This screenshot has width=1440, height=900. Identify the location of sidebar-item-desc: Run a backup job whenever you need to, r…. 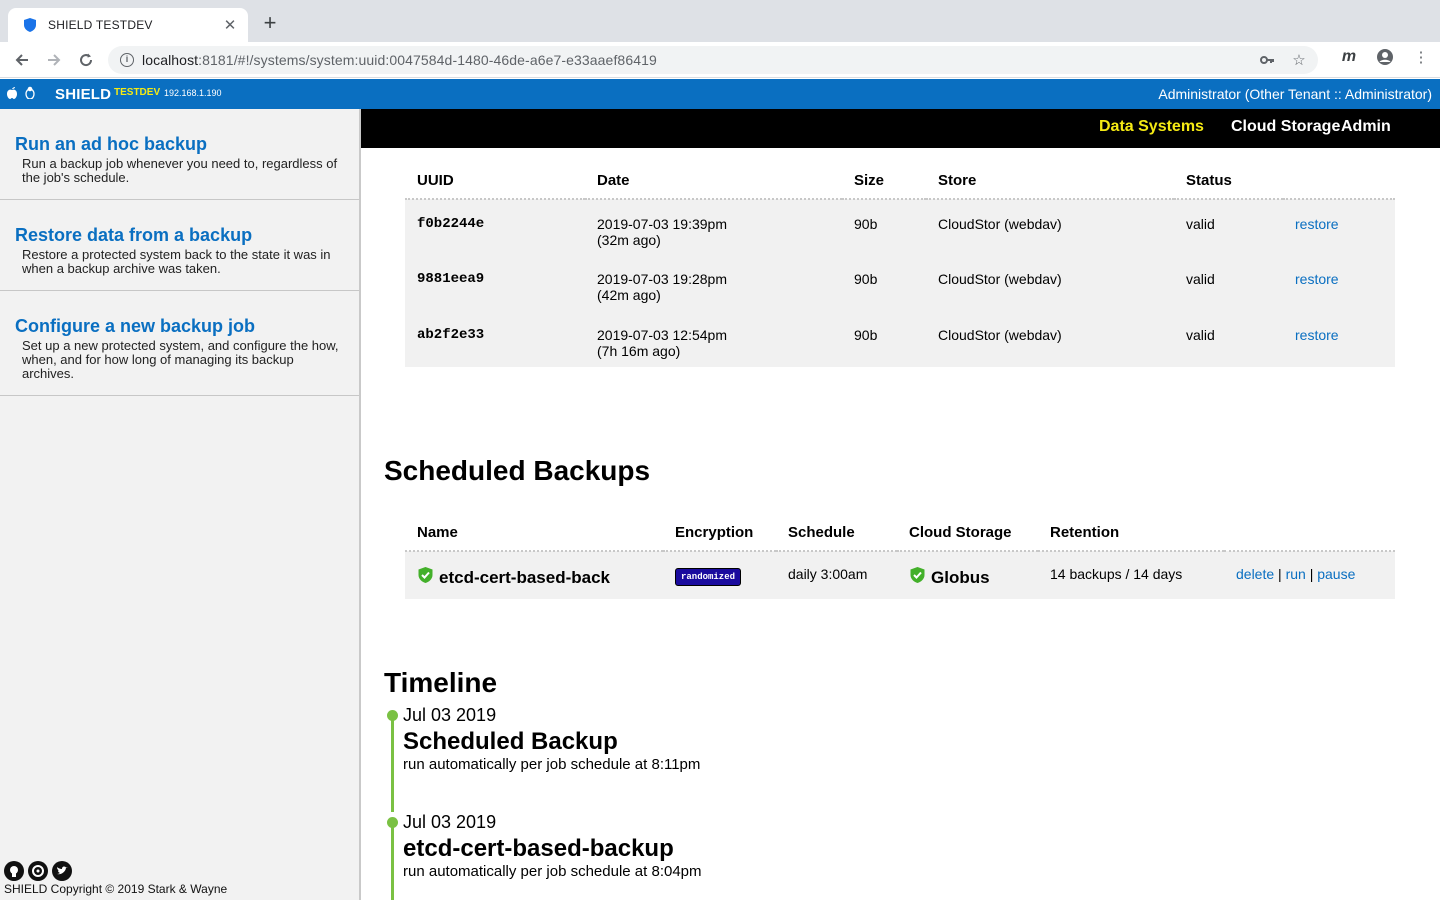
(180, 170).